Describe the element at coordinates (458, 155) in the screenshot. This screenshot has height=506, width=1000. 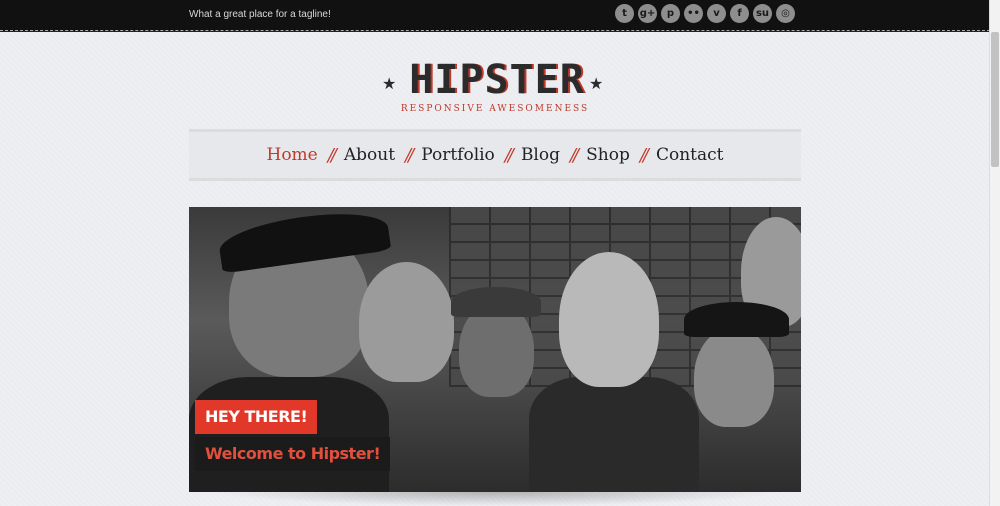
I see `nav-item-portfolio: Portfolio` at that location.